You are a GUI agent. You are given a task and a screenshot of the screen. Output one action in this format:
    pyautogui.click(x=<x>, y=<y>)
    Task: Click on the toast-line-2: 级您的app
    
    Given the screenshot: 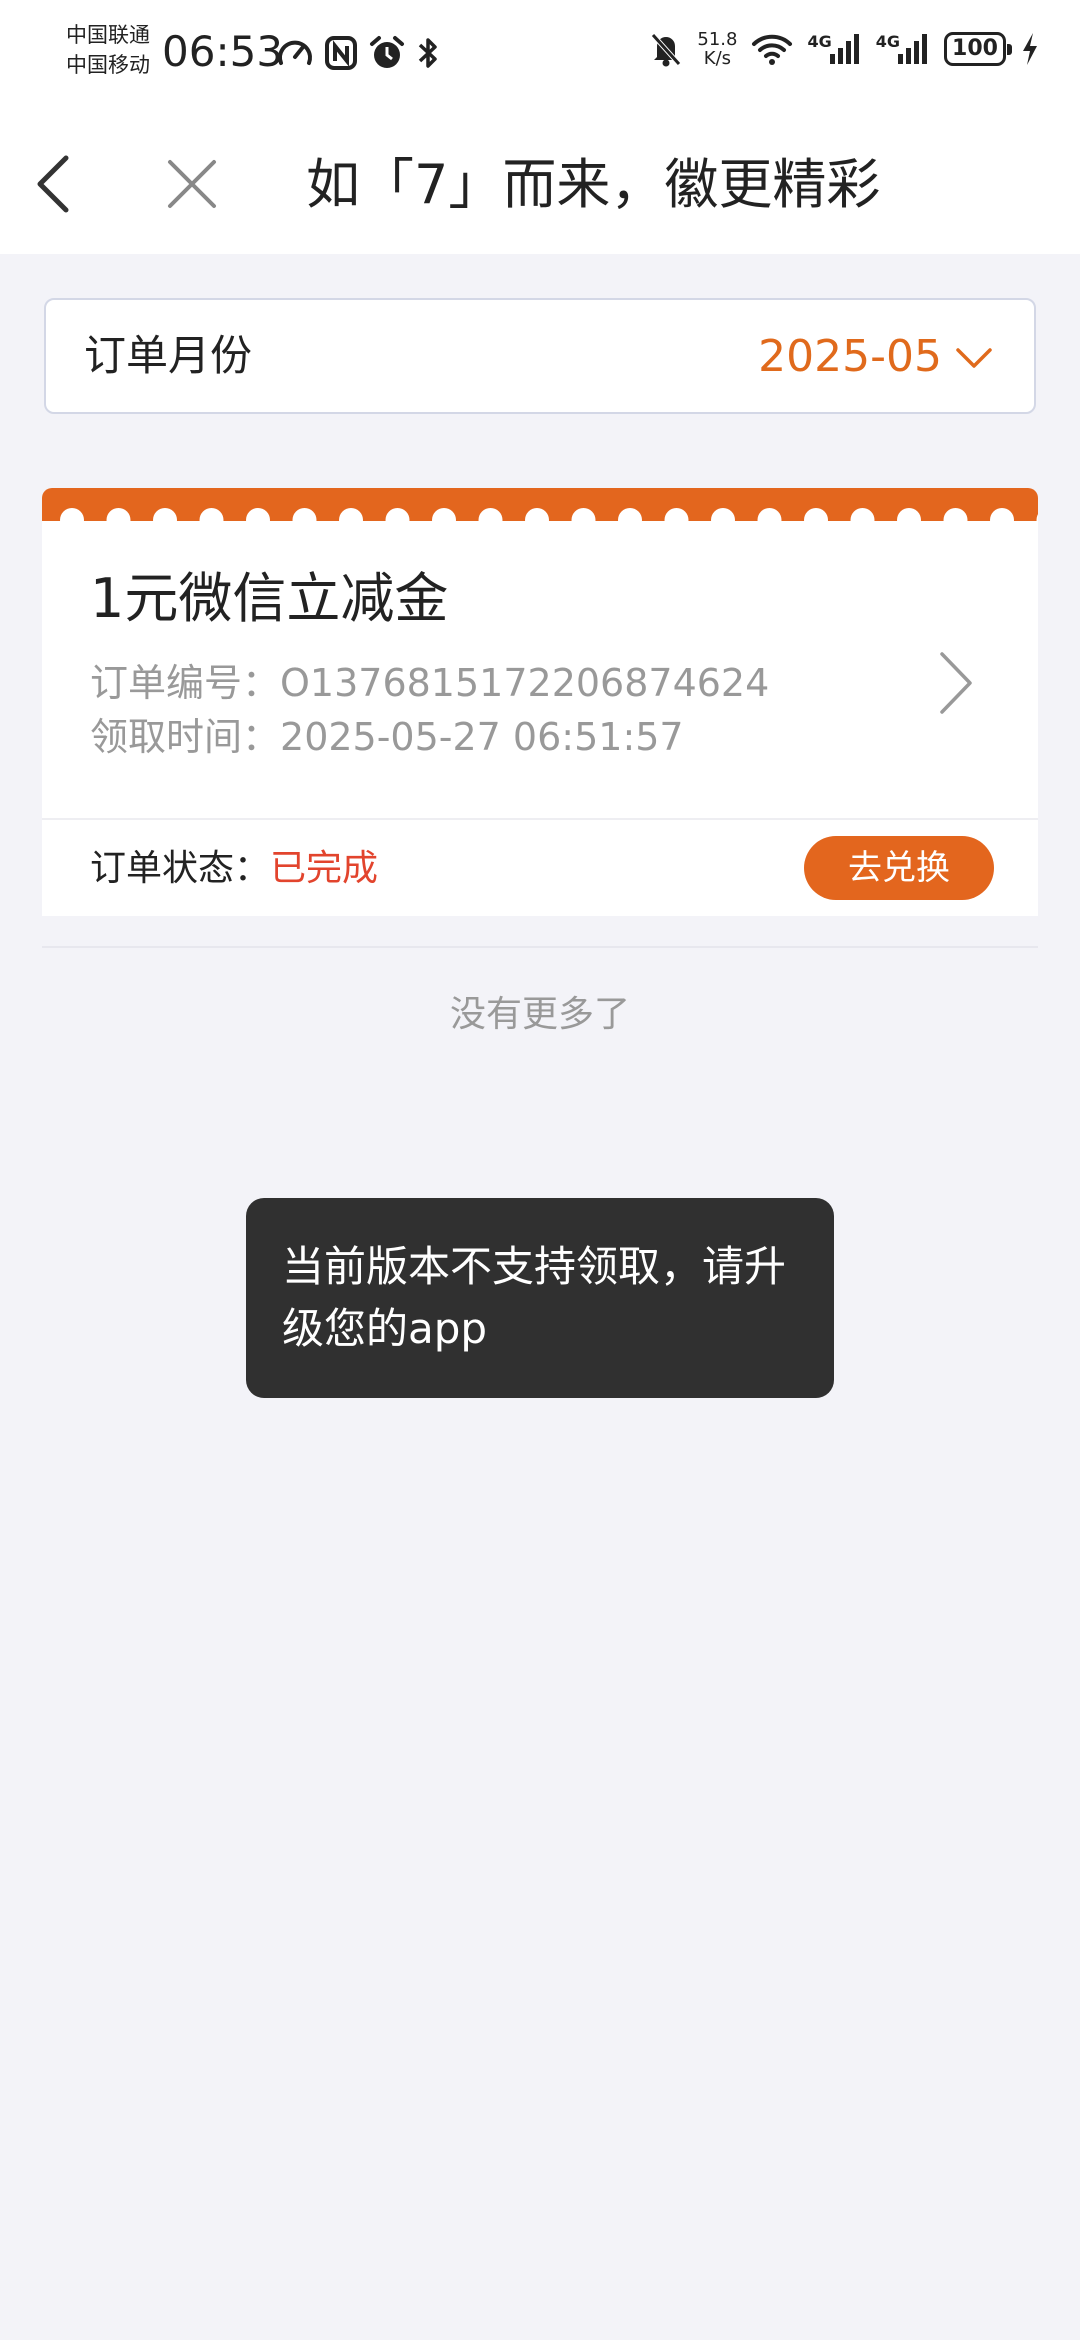 What is the action you would take?
    pyautogui.click(x=385, y=1328)
    